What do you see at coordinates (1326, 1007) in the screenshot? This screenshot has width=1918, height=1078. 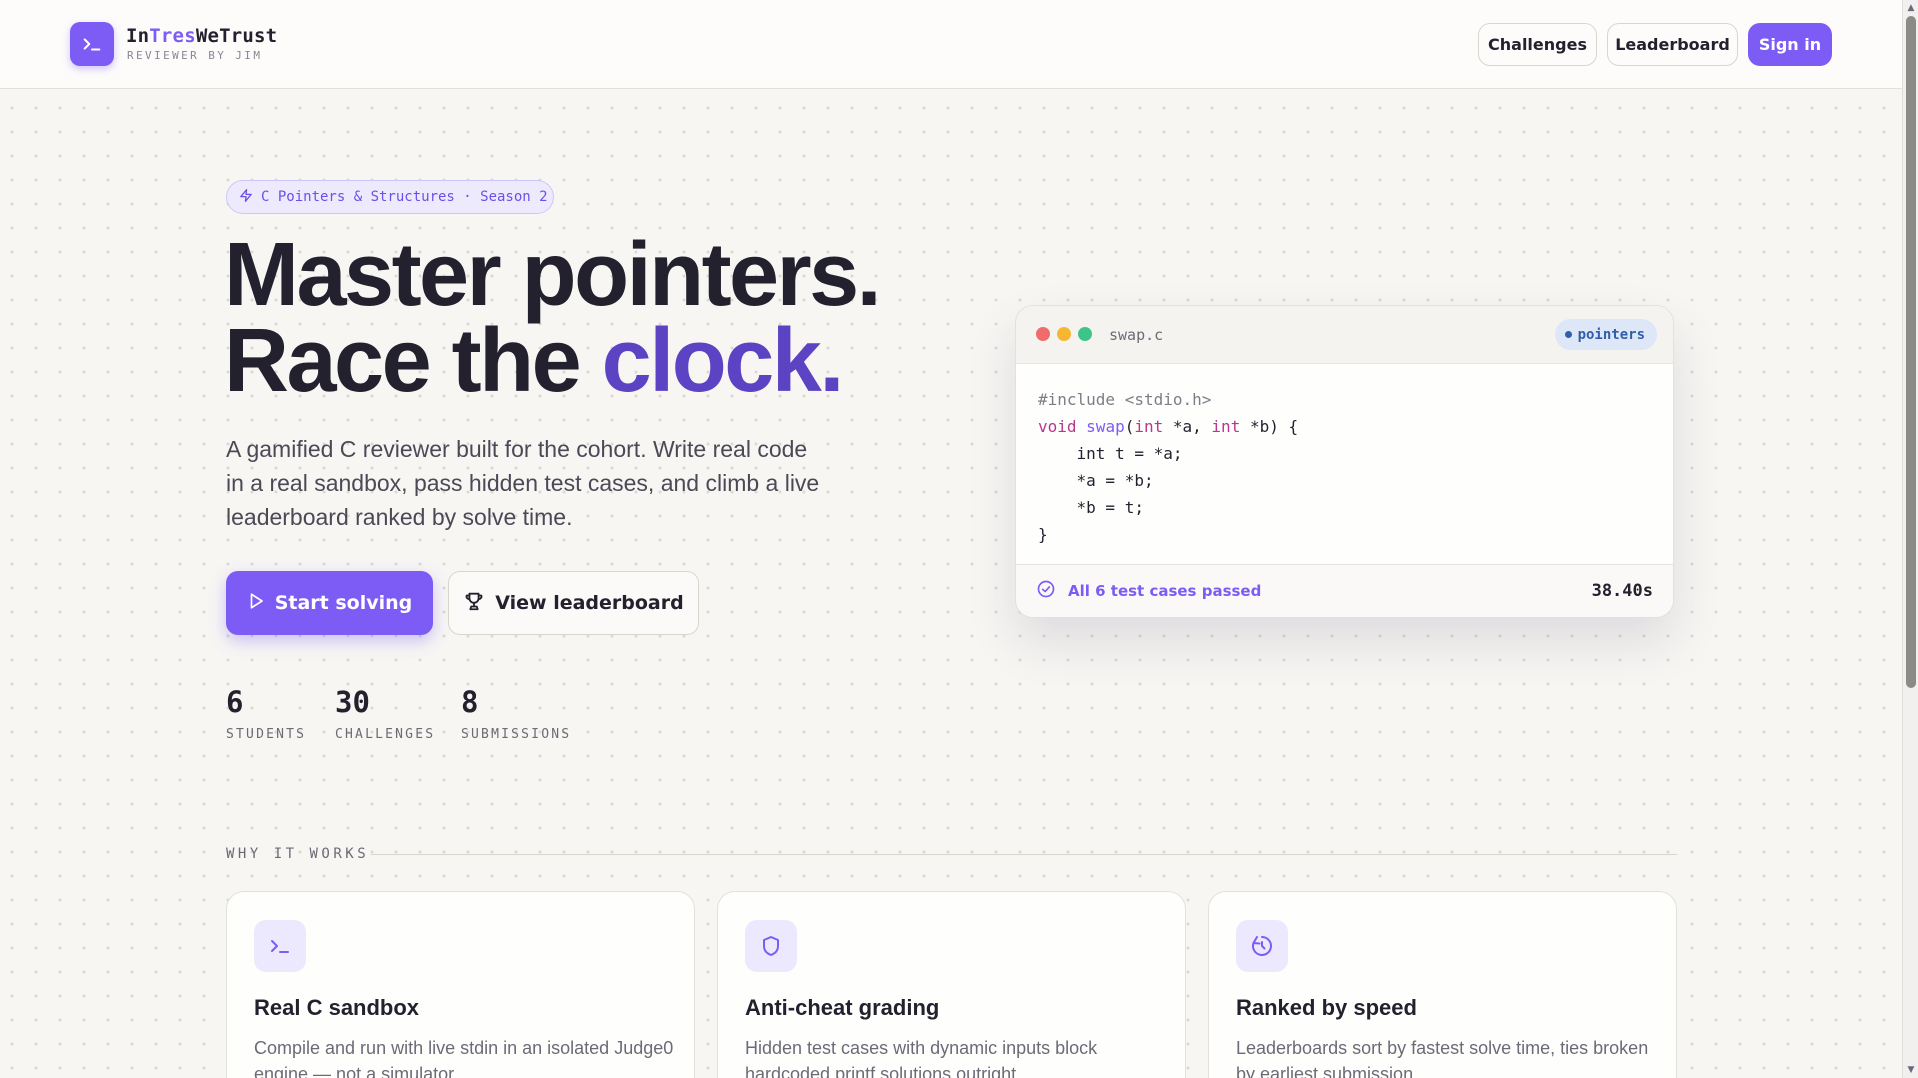 I see `feature-title: Ranked by speed` at bounding box center [1326, 1007].